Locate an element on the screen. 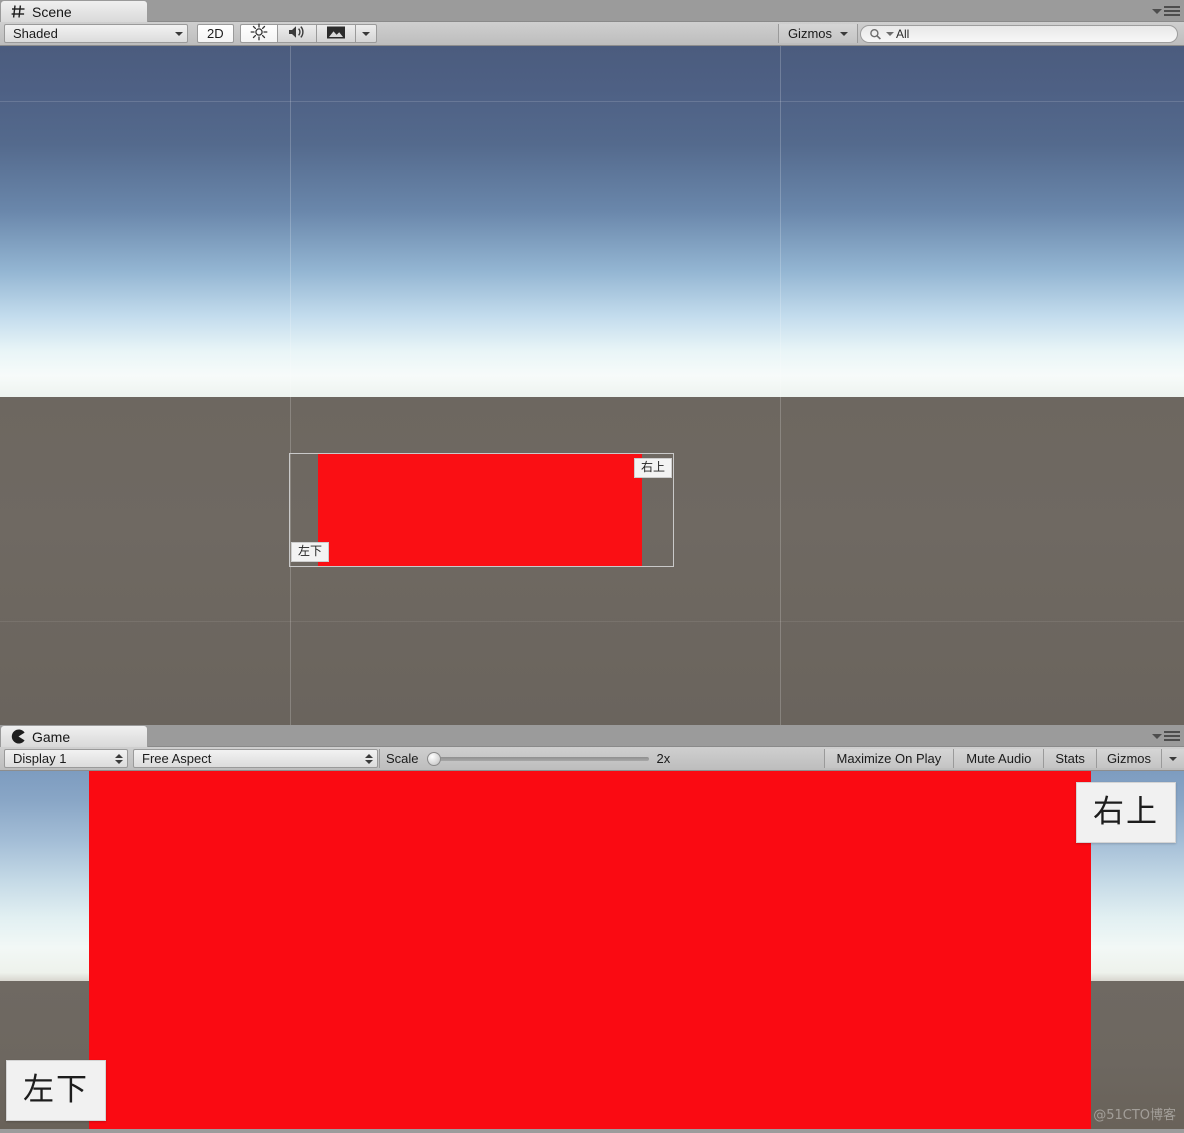  tab-scene: Scene is located at coordinates (74, 11).